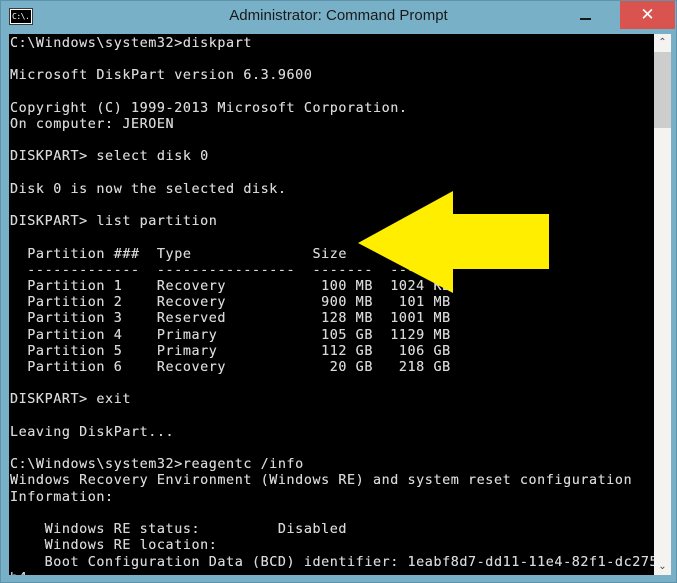 This screenshot has height=583, width=677. I want to click on scroll-down-icon: ⌄, so click(662, 566).